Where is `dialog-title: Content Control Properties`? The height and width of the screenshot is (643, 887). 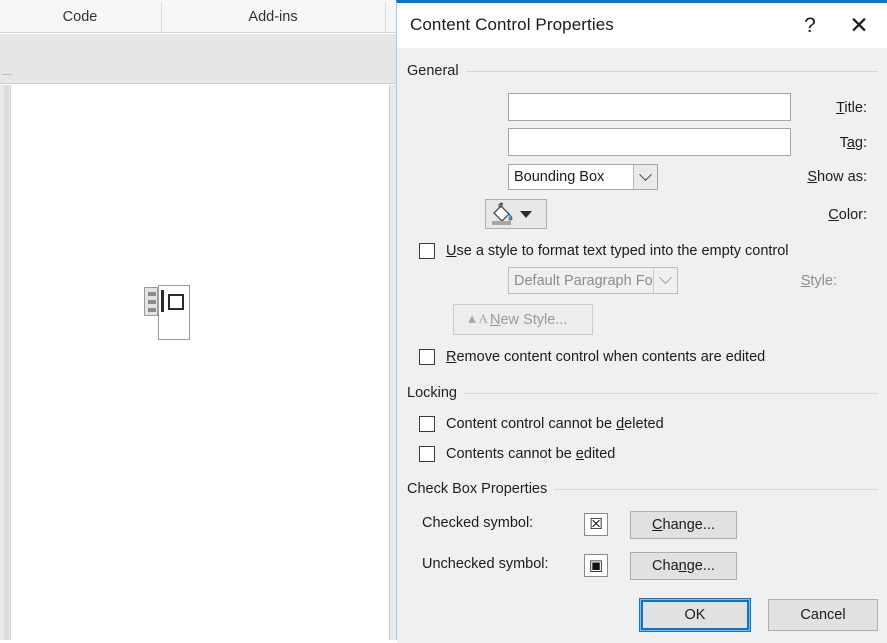 dialog-title: Content Control Properties is located at coordinates (512, 24).